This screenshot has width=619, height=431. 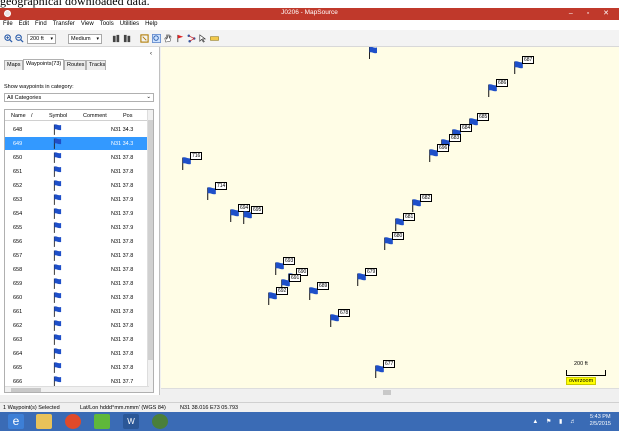 What do you see at coordinates (581, 381) in the screenshot?
I see `overzoom-badge: overzoom` at bounding box center [581, 381].